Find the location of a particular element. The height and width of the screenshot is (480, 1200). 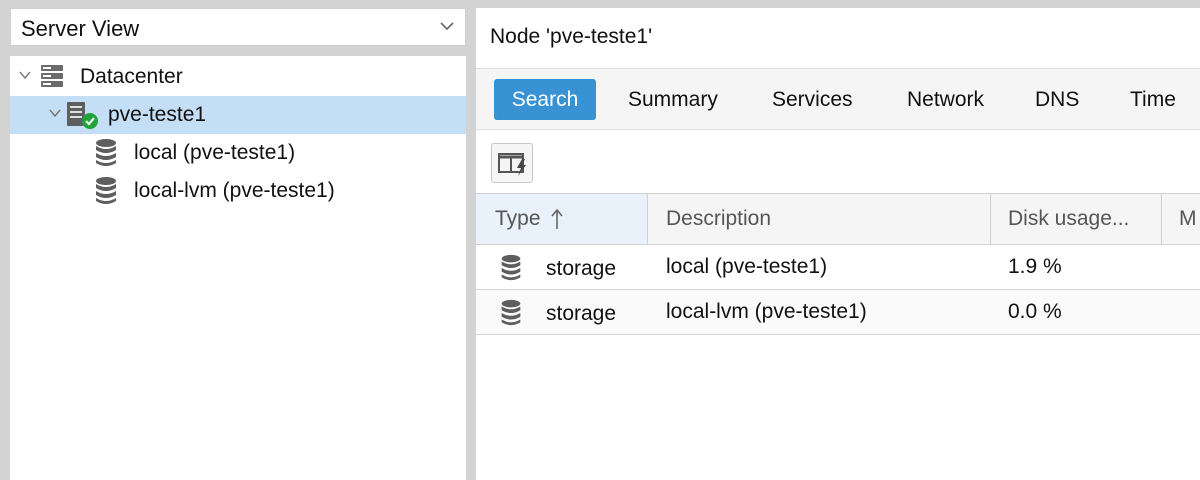

cell-disk-usage: 1.9 % is located at coordinates (1035, 266).